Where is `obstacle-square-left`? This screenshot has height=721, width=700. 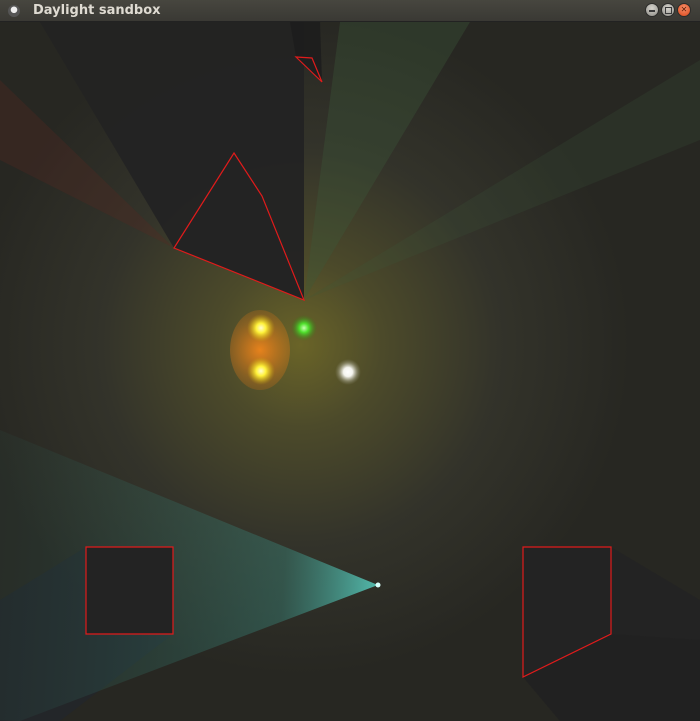
obstacle-square-left is located at coordinates (129, 590).